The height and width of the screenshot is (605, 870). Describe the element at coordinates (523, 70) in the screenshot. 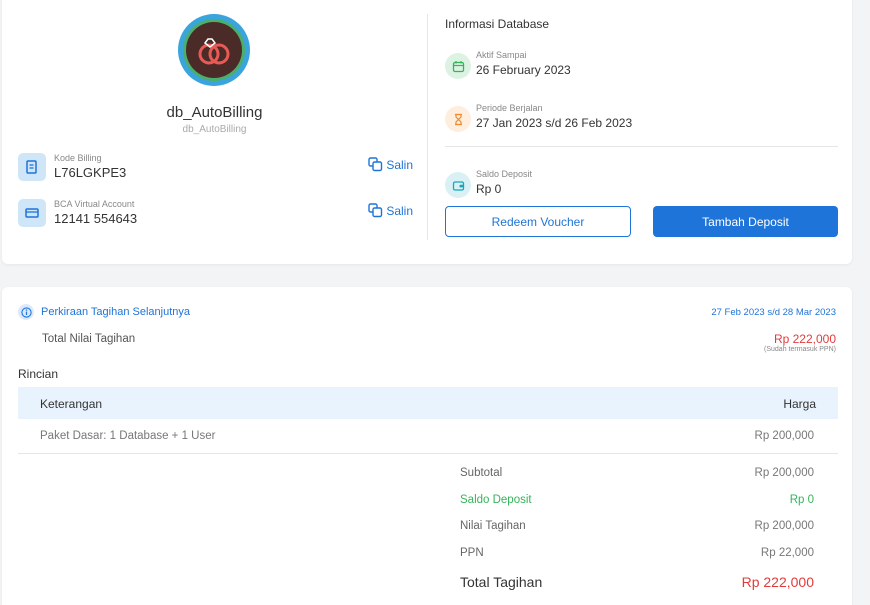

I see `active-until-value: 26 February 2023` at that location.